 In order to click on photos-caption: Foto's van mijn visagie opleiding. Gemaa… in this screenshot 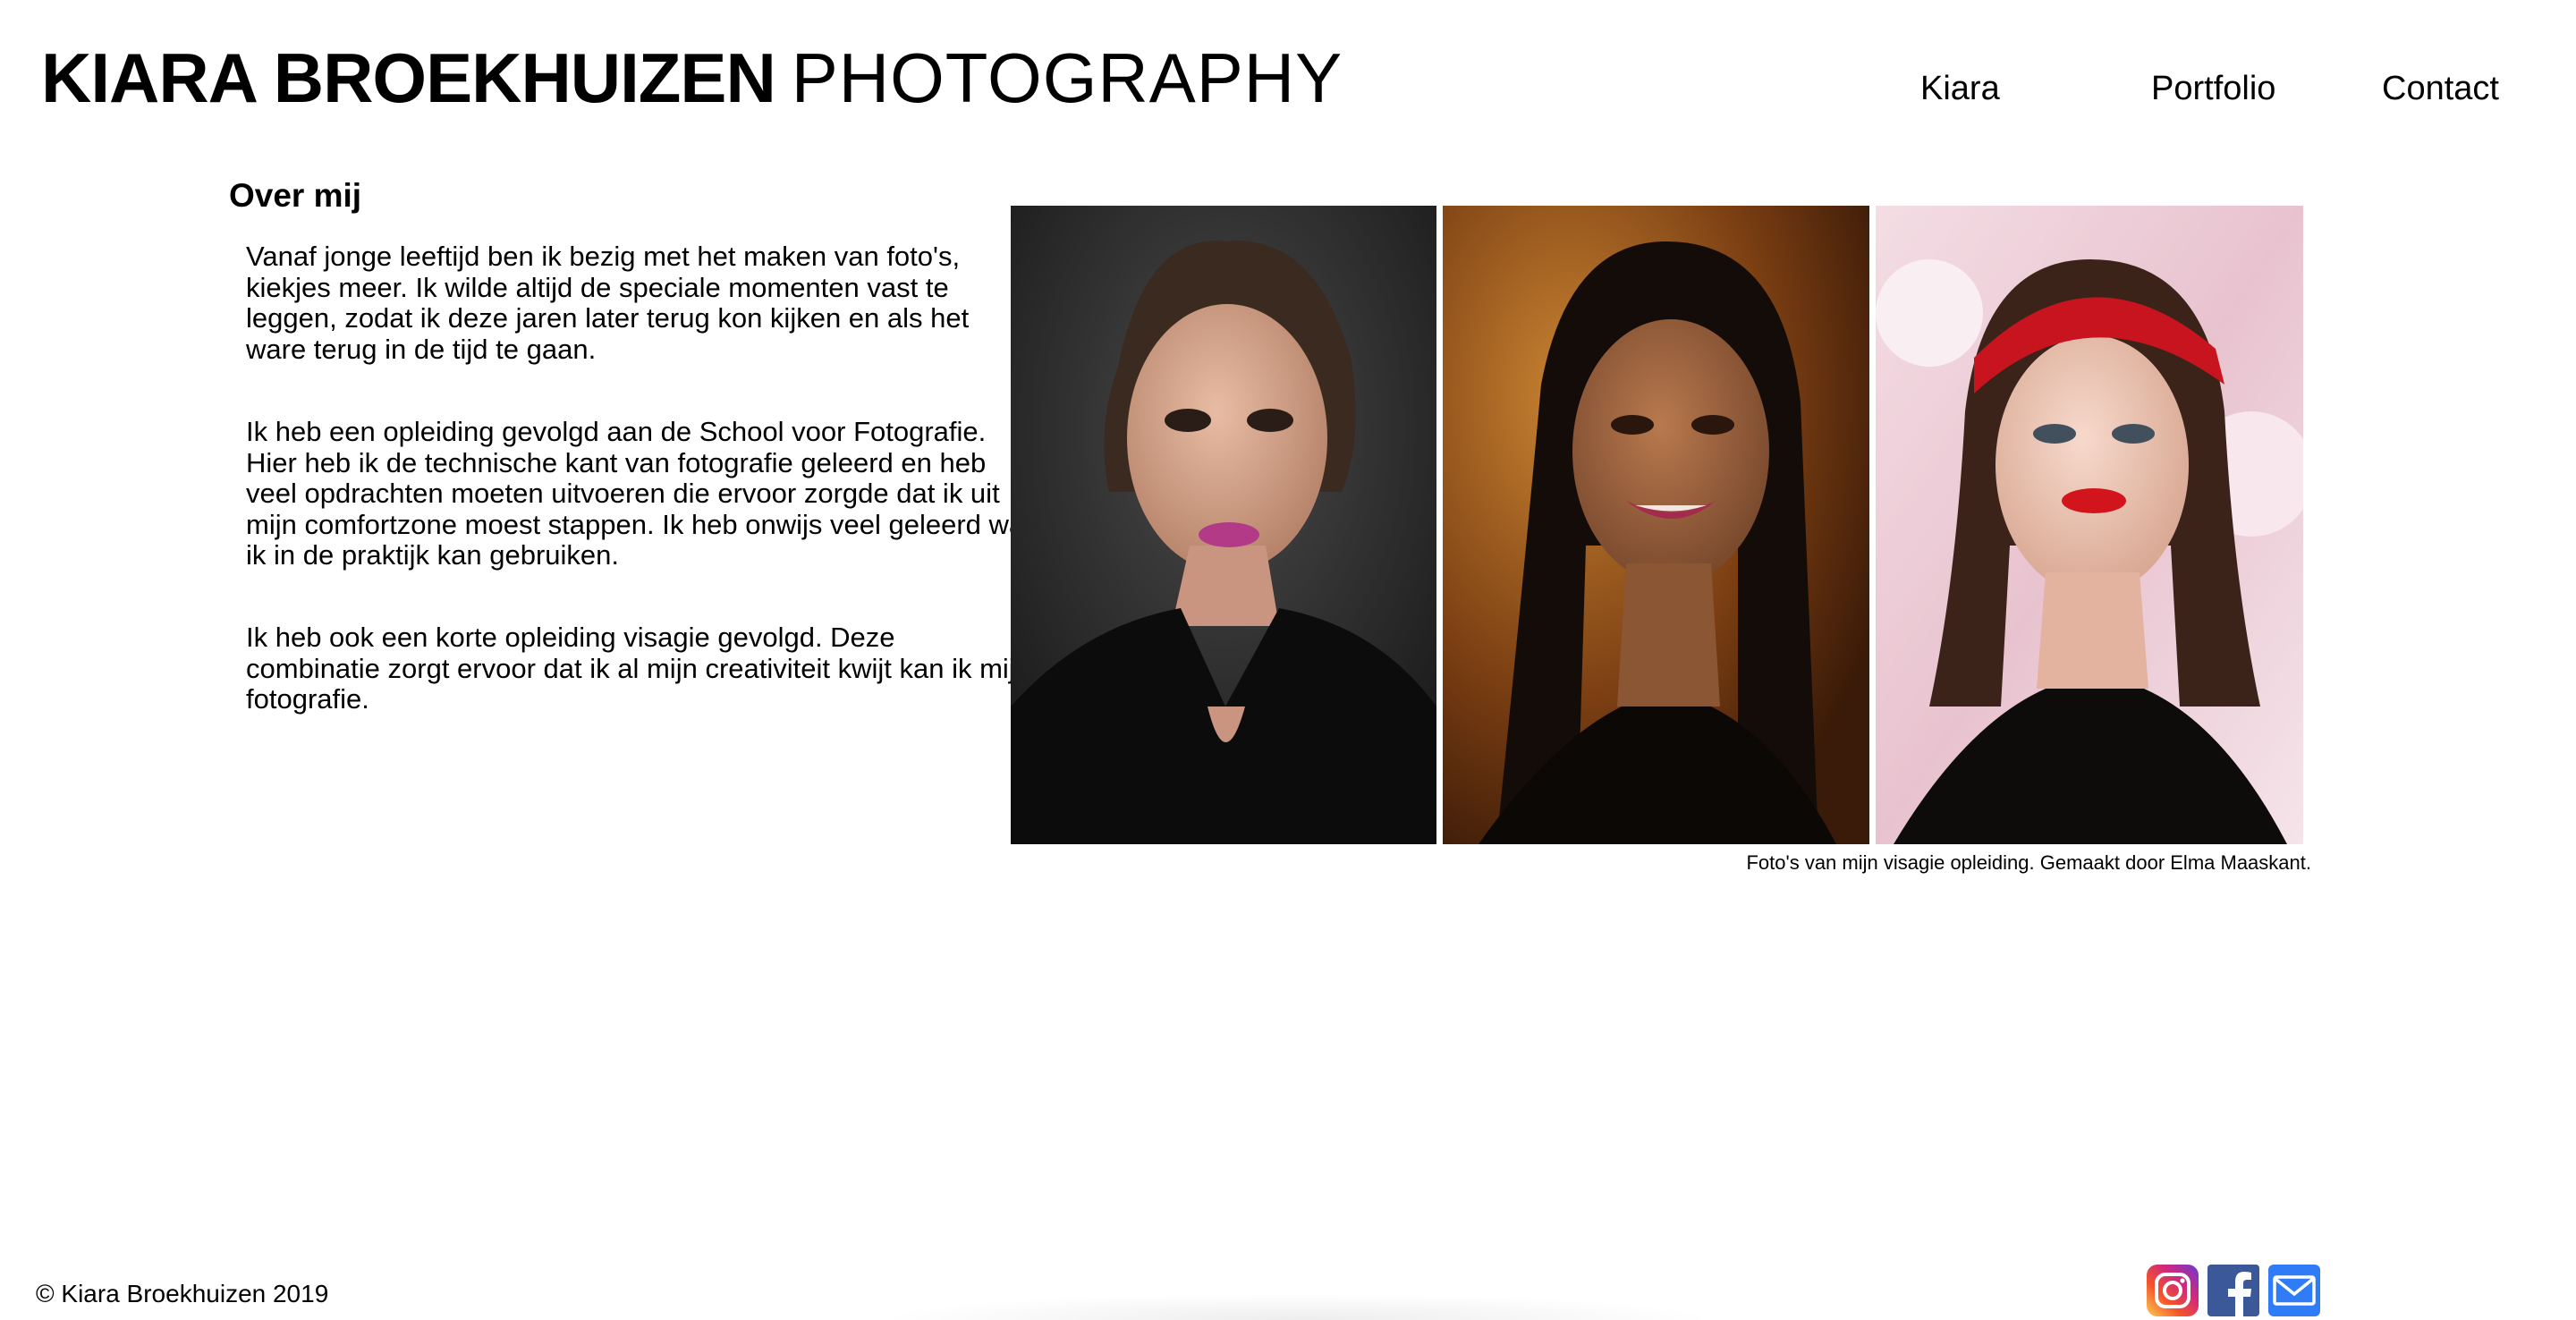, I will do `click(2028, 862)`.